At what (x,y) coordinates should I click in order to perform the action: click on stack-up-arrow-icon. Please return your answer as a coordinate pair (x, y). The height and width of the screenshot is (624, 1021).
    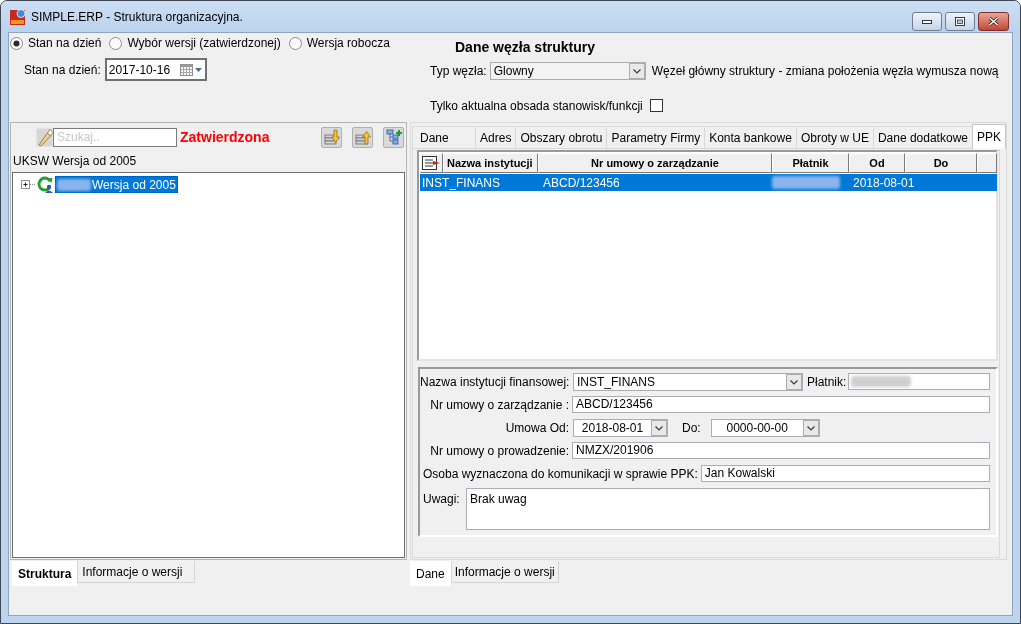
    Looking at the image, I should click on (362, 137).